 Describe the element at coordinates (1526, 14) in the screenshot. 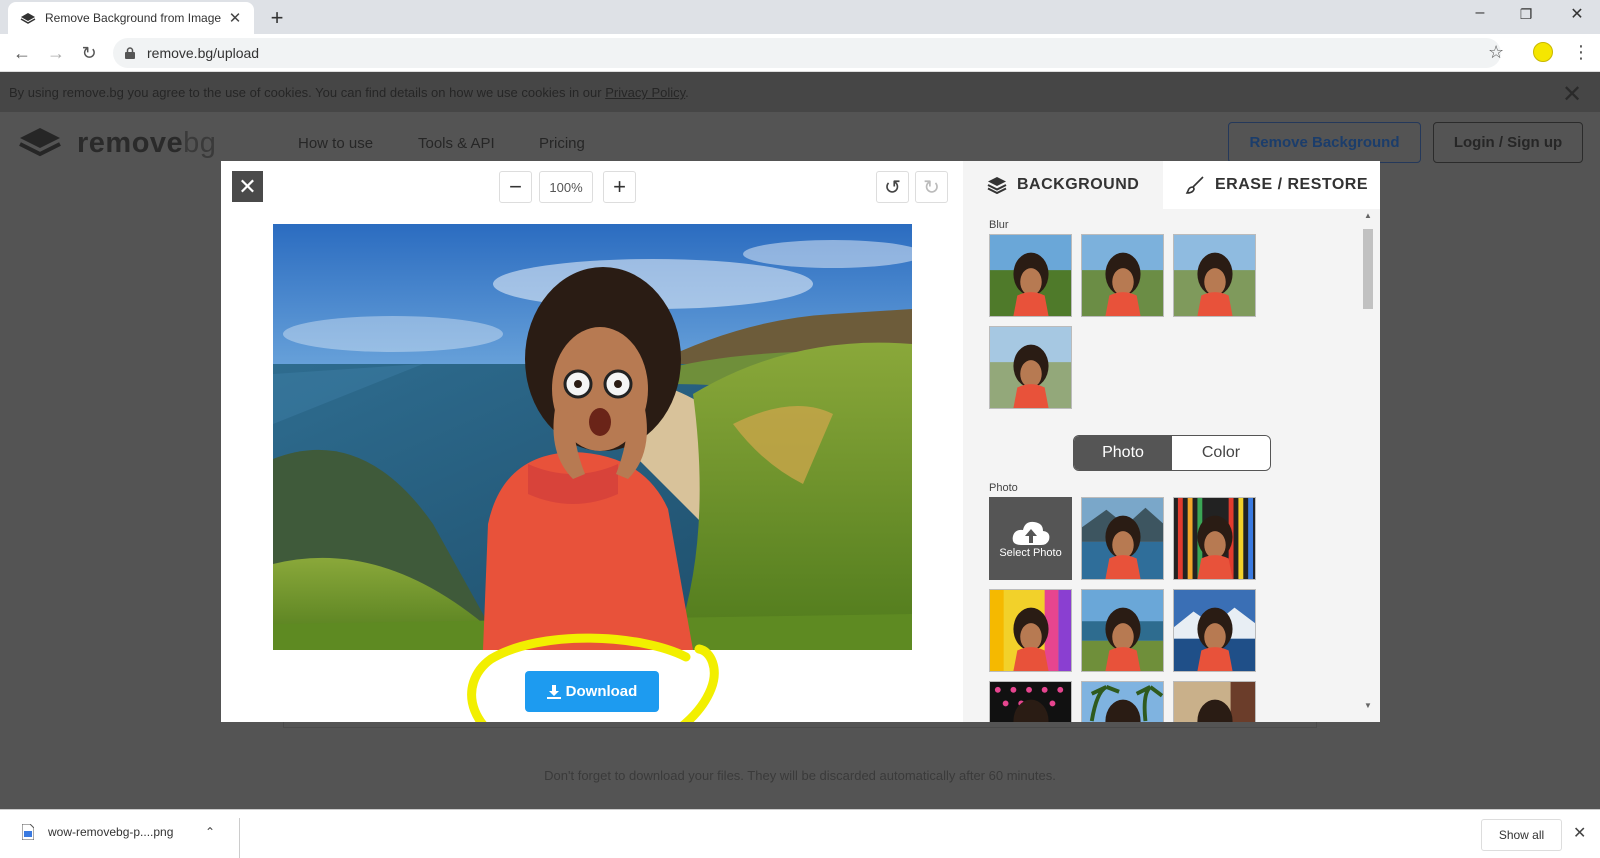

I see `restore-button: ❐` at that location.